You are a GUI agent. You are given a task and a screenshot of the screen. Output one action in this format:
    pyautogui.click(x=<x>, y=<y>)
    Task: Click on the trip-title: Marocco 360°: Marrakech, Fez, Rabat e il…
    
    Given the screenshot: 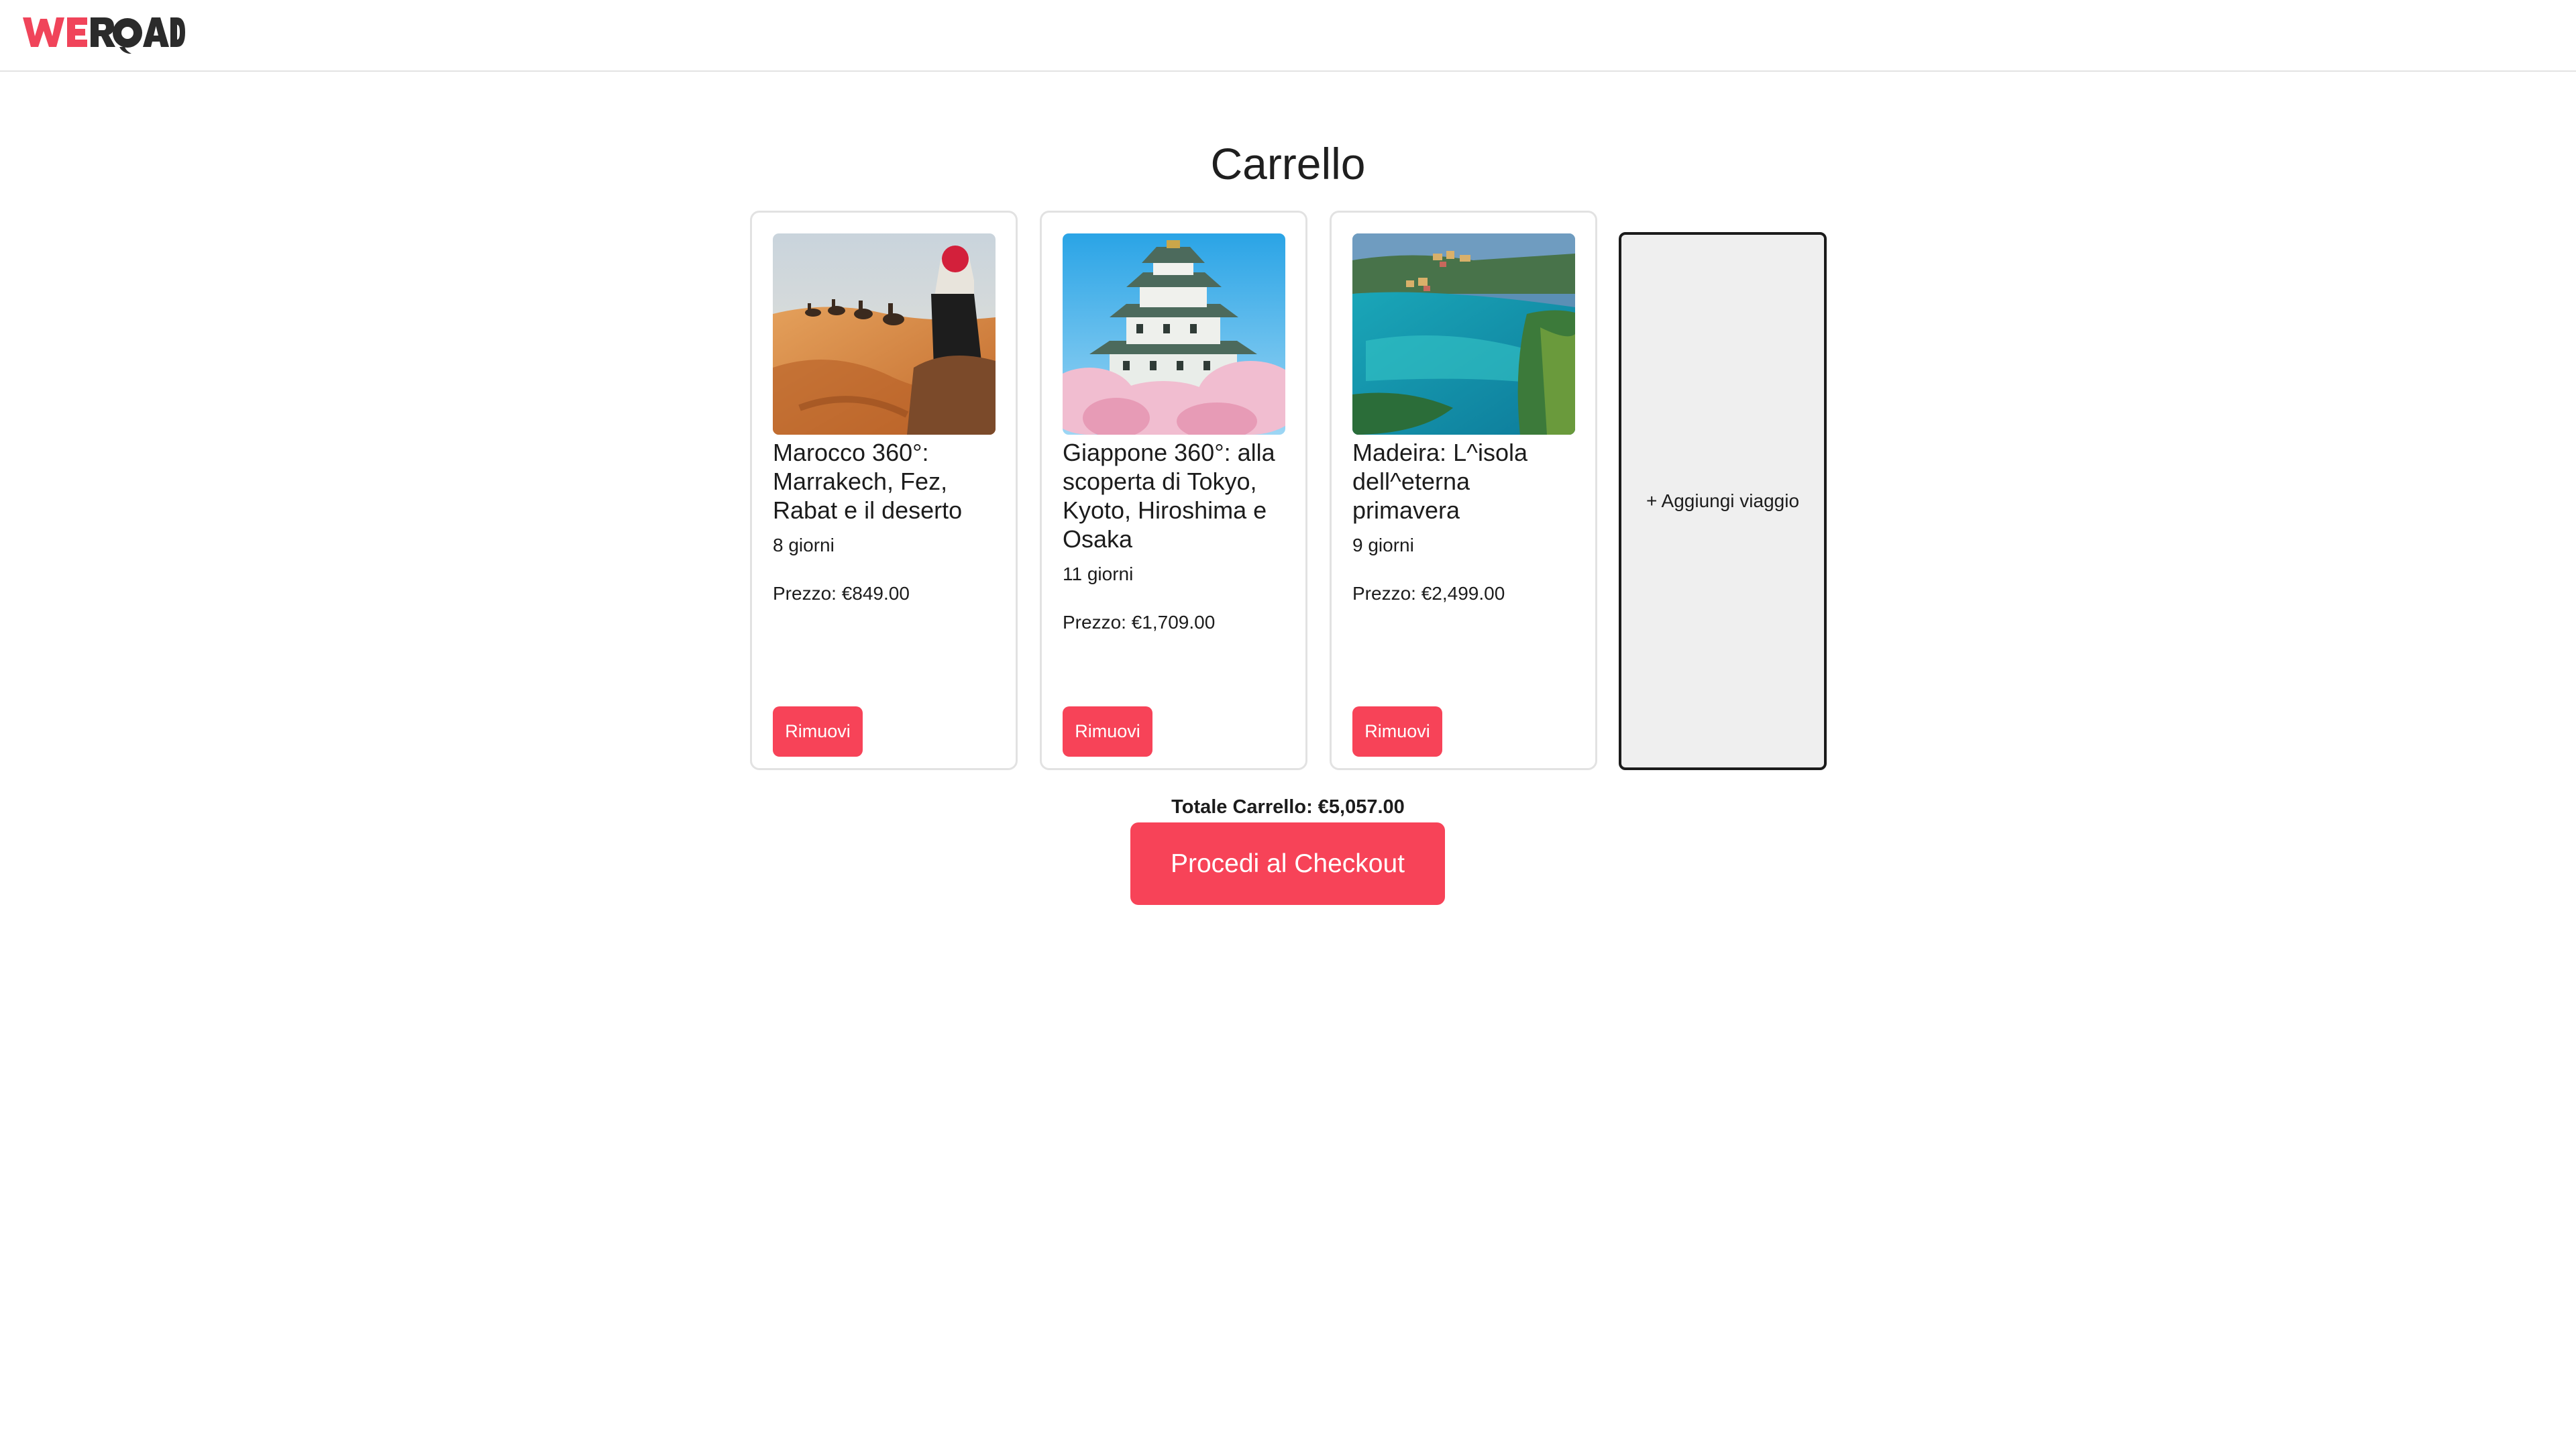 What is the action you would take?
    pyautogui.click(x=868, y=481)
    